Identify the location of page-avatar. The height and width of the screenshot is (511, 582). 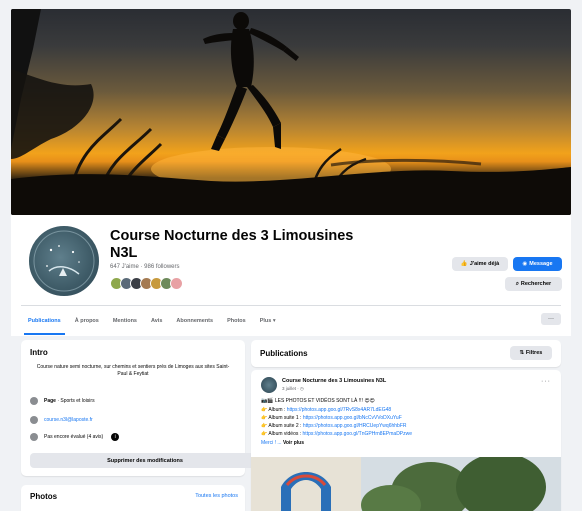
(64, 261).